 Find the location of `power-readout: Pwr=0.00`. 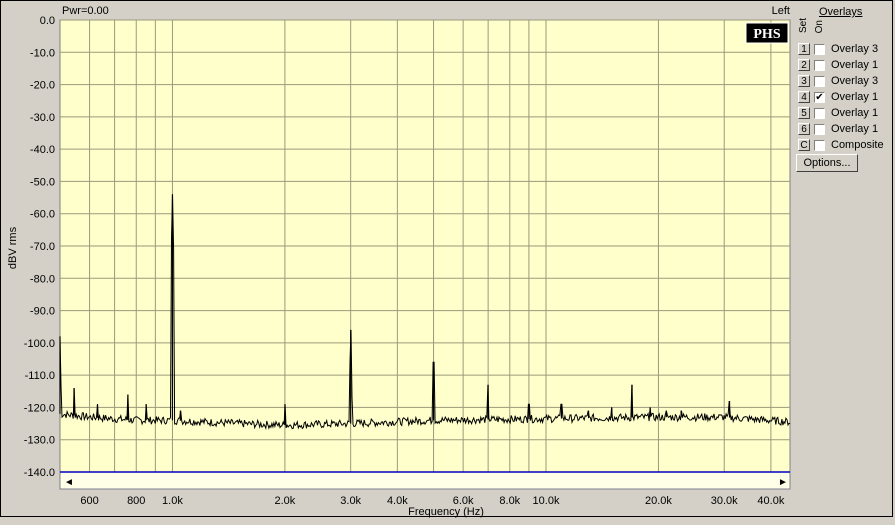

power-readout: Pwr=0.00 is located at coordinates (85, 11).